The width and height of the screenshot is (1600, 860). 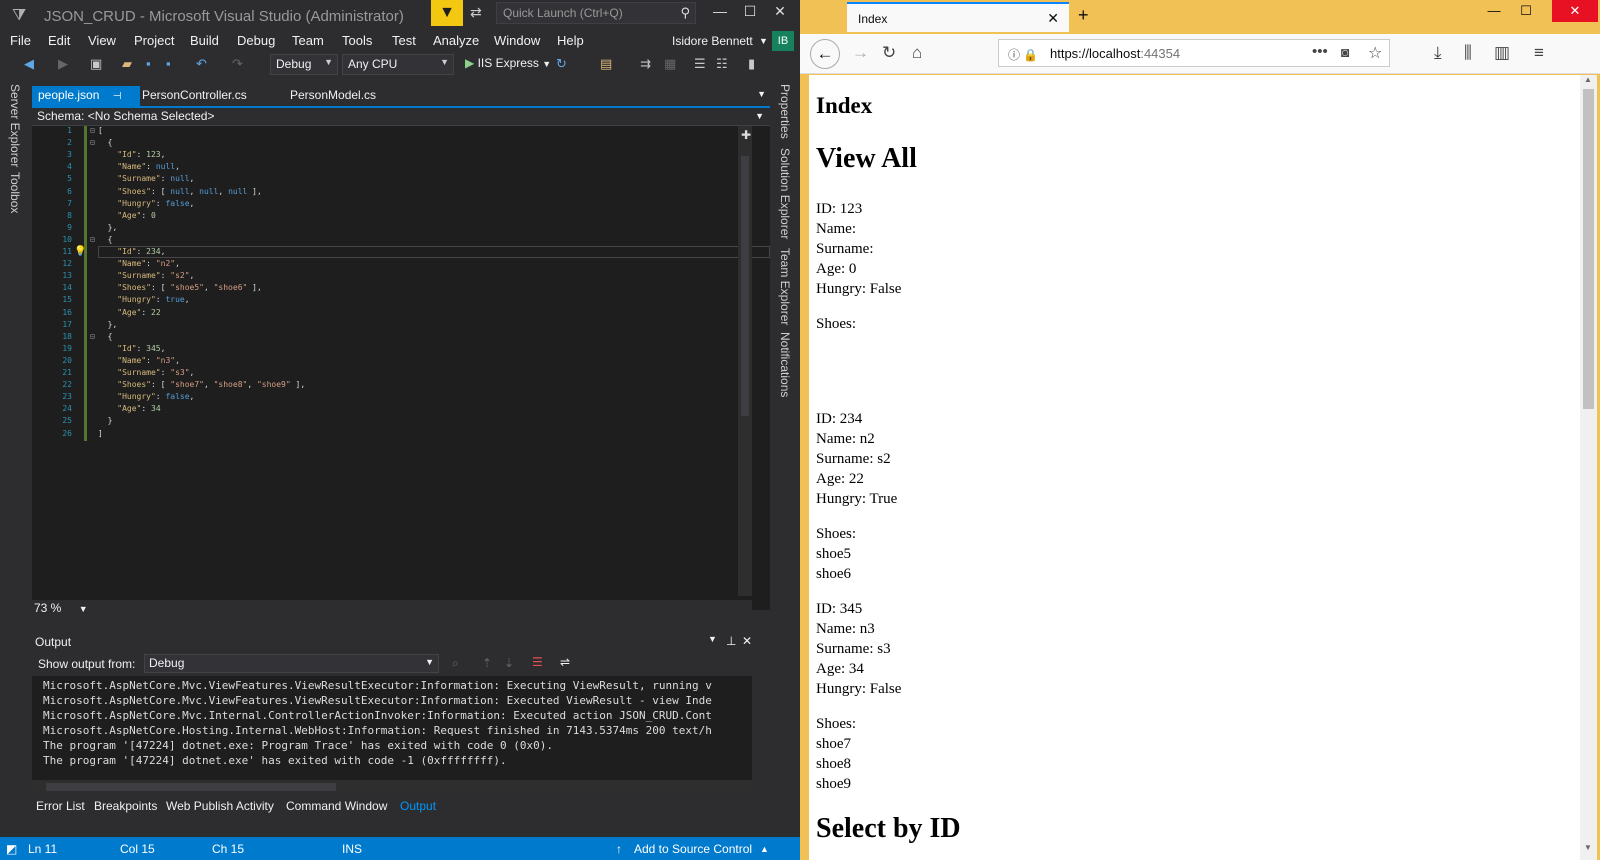 I want to click on schema-bar: Schema: <No Schema Selected> ▼, so click(x=401, y=117).